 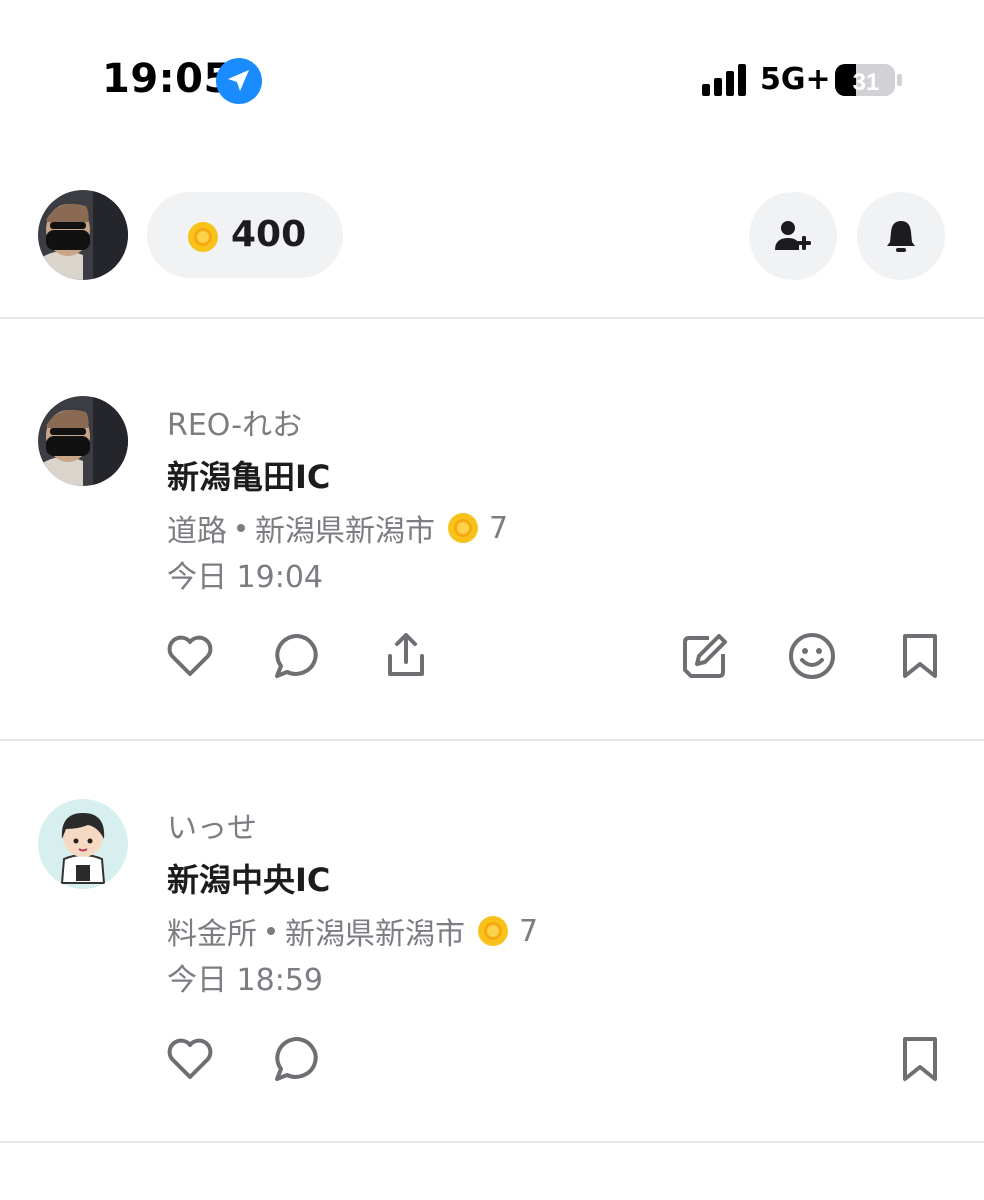 I want to click on post-category: 道路, so click(x=197, y=531).